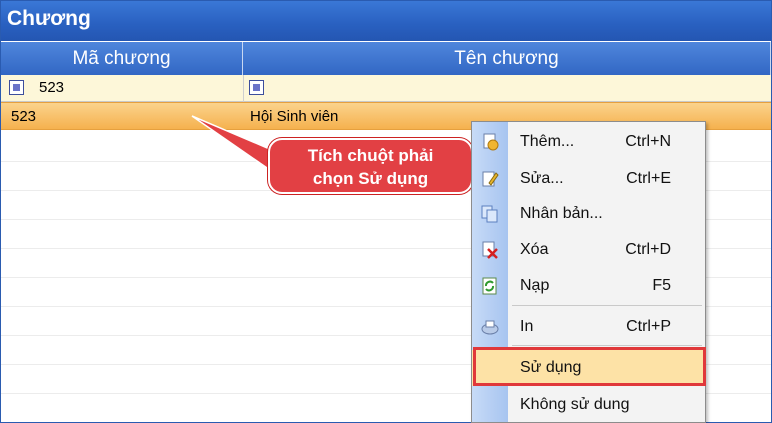  What do you see at coordinates (588, 250) in the screenshot?
I see `menu-item-delete: Xóa Ctrl+D` at bounding box center [588, 250].